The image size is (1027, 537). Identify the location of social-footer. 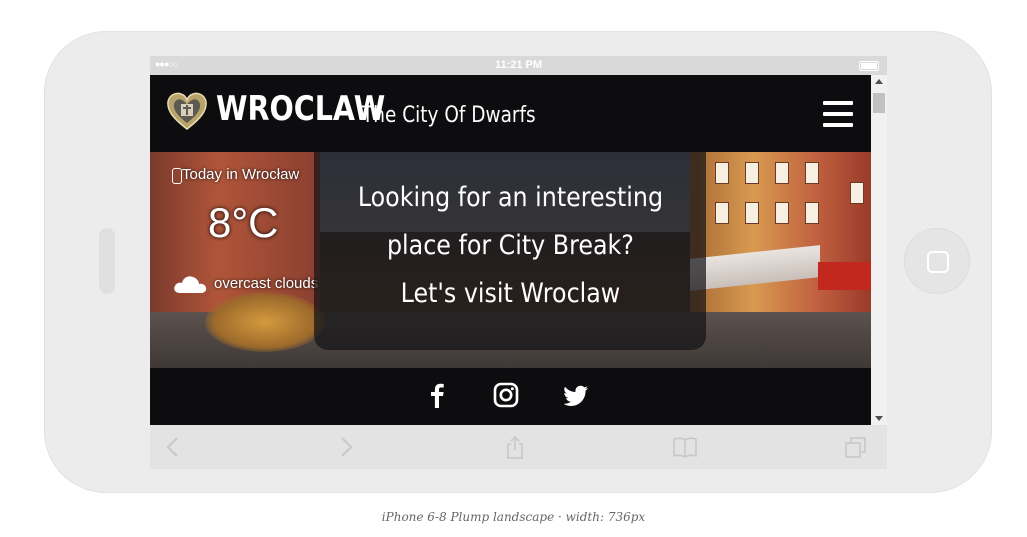
(510, 396).